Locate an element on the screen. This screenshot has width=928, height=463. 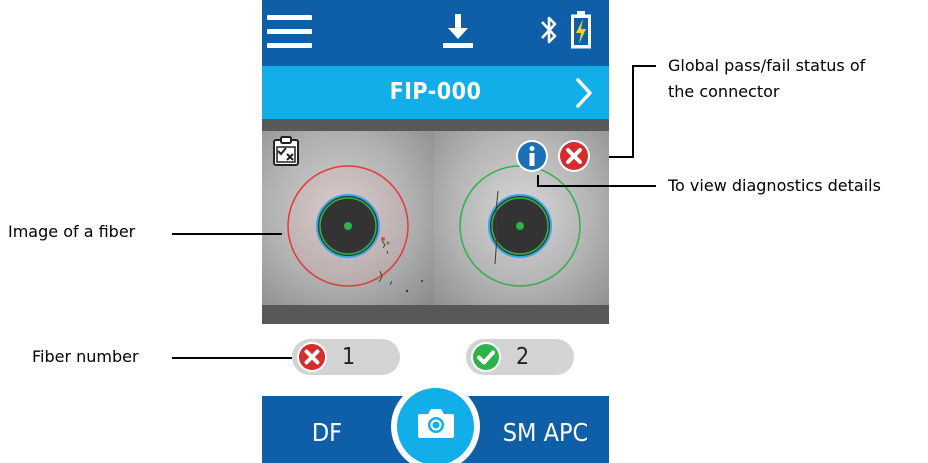
hamburger-menu-icon is located at coordinates (289, 31).